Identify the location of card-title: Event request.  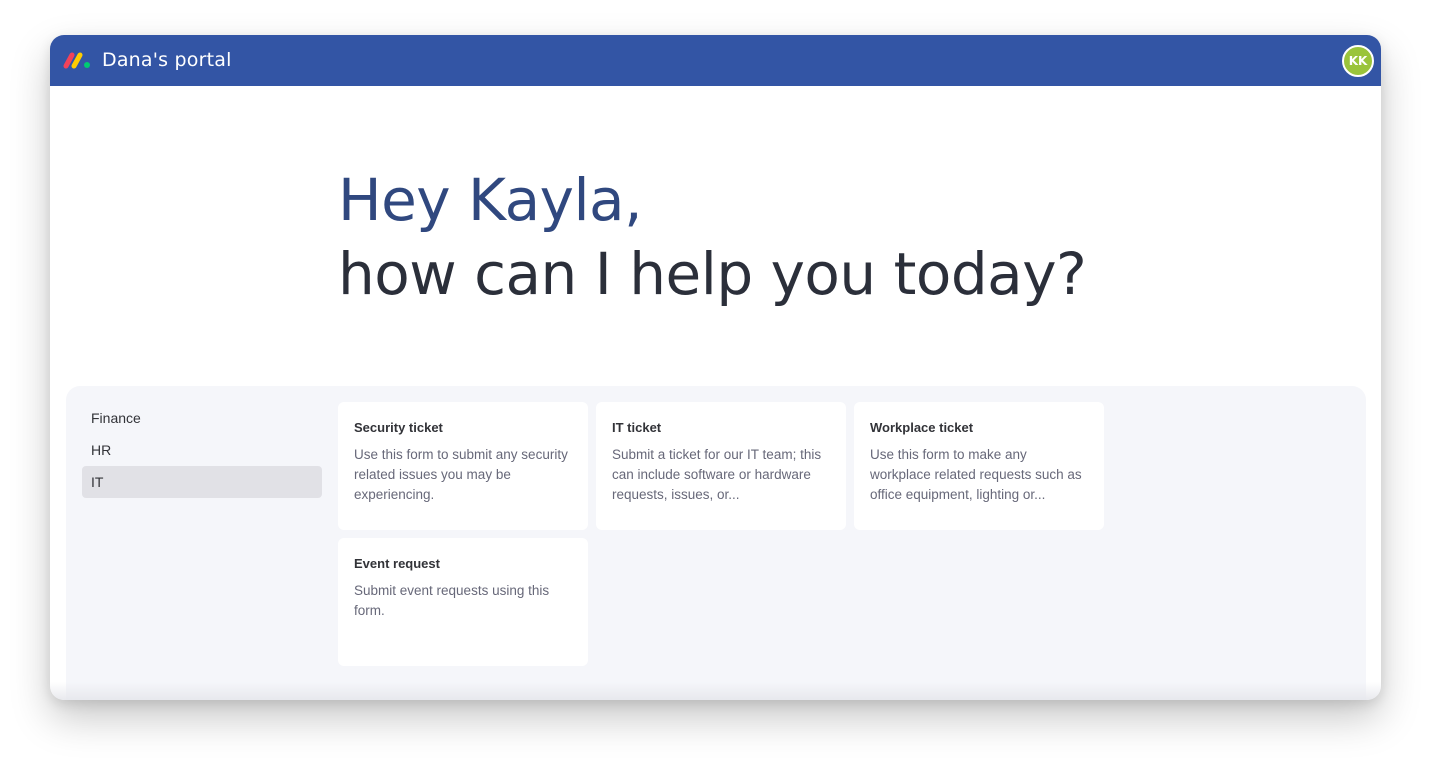
(397, 563).